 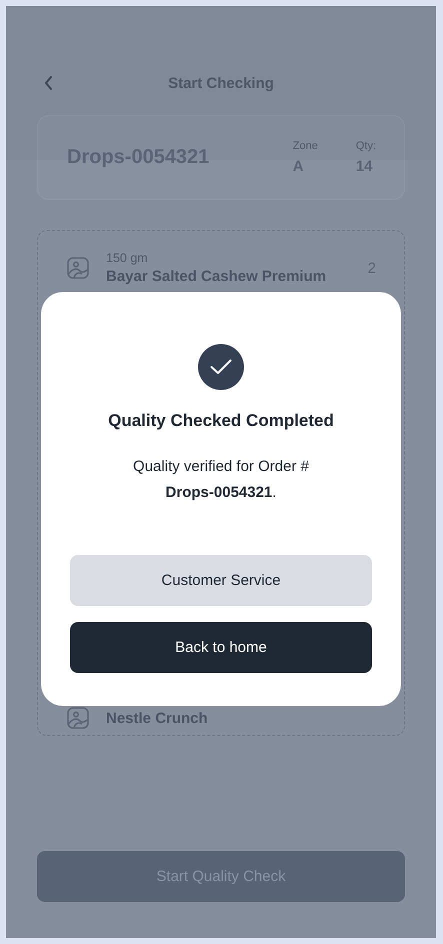 What do you see at coordinates (221, 421) in the screenshot?
I see `dialog-title: Quality Checked Completed` at bounding box center [221, 421].